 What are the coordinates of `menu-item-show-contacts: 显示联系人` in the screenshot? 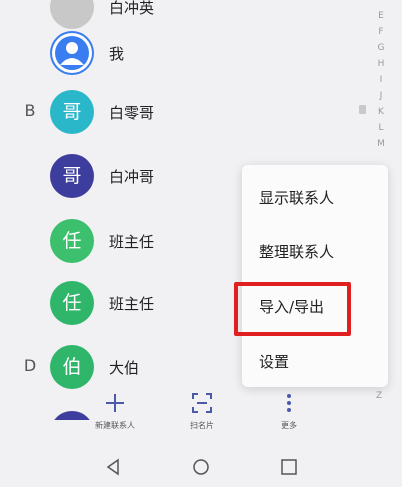 It's located at (296, 197).